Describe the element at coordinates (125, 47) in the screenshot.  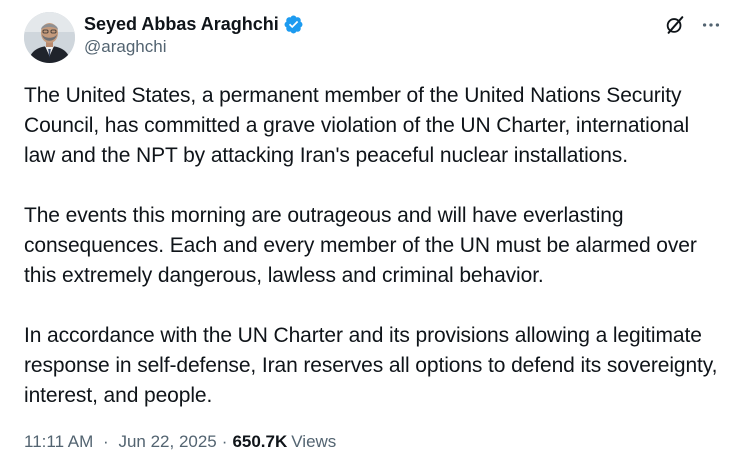
I see `author-handle: @araghchi` at that location.